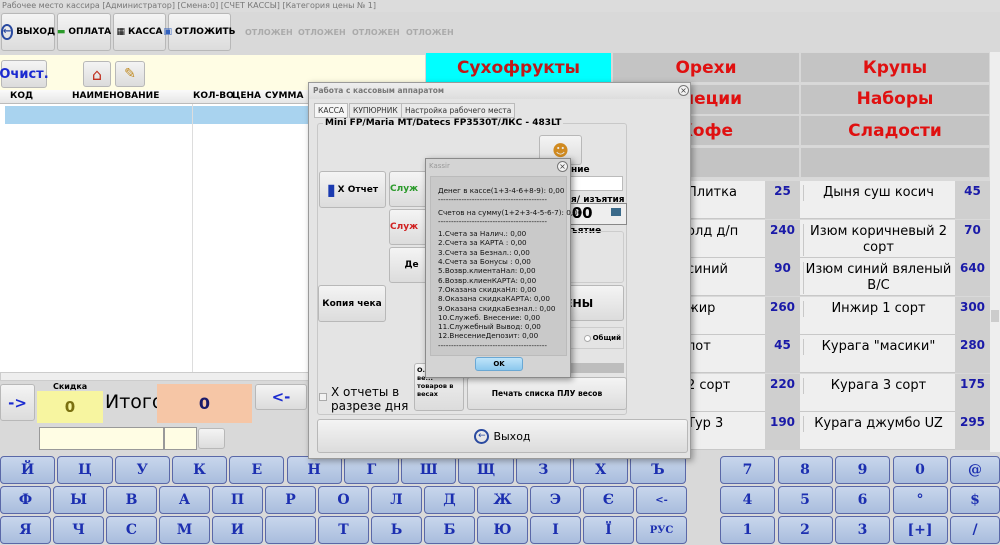 The width and height of the screenshot is (1000, 545). Describe the element at coordinates (449, 500) in the screenshot. I see `key-Д: Д` at that location.